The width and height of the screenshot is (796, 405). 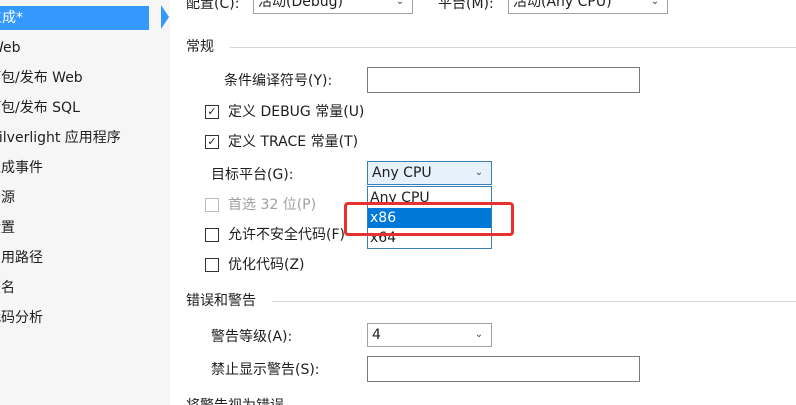 I want to click on sidebar-item-reference-paths: 引用路径, so click(x=21, y=258).